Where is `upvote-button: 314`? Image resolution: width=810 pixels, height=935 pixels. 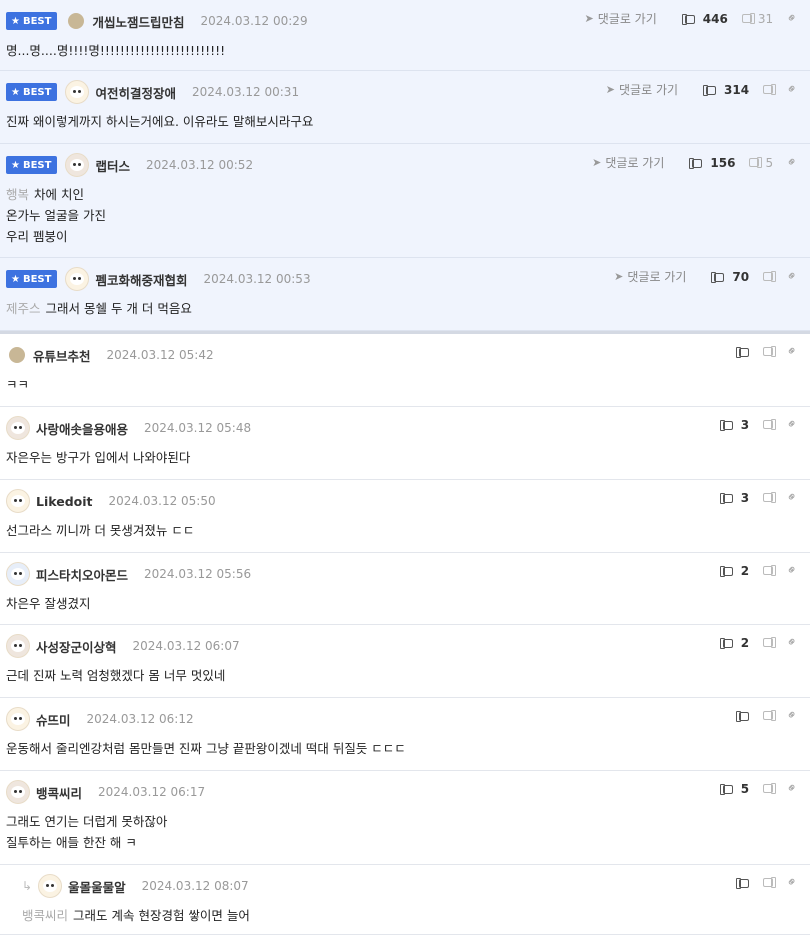
upvote-button: 314 is located at coordinates (726, 89).